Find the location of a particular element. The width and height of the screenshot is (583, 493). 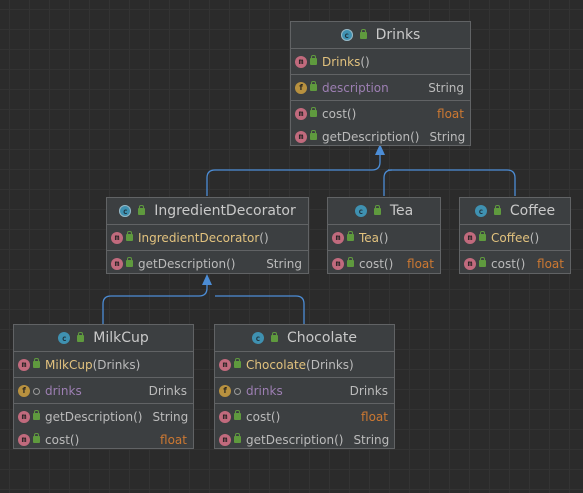

constructors-section: m Chocolate (Drinks) is located at coordinates (304, 365).